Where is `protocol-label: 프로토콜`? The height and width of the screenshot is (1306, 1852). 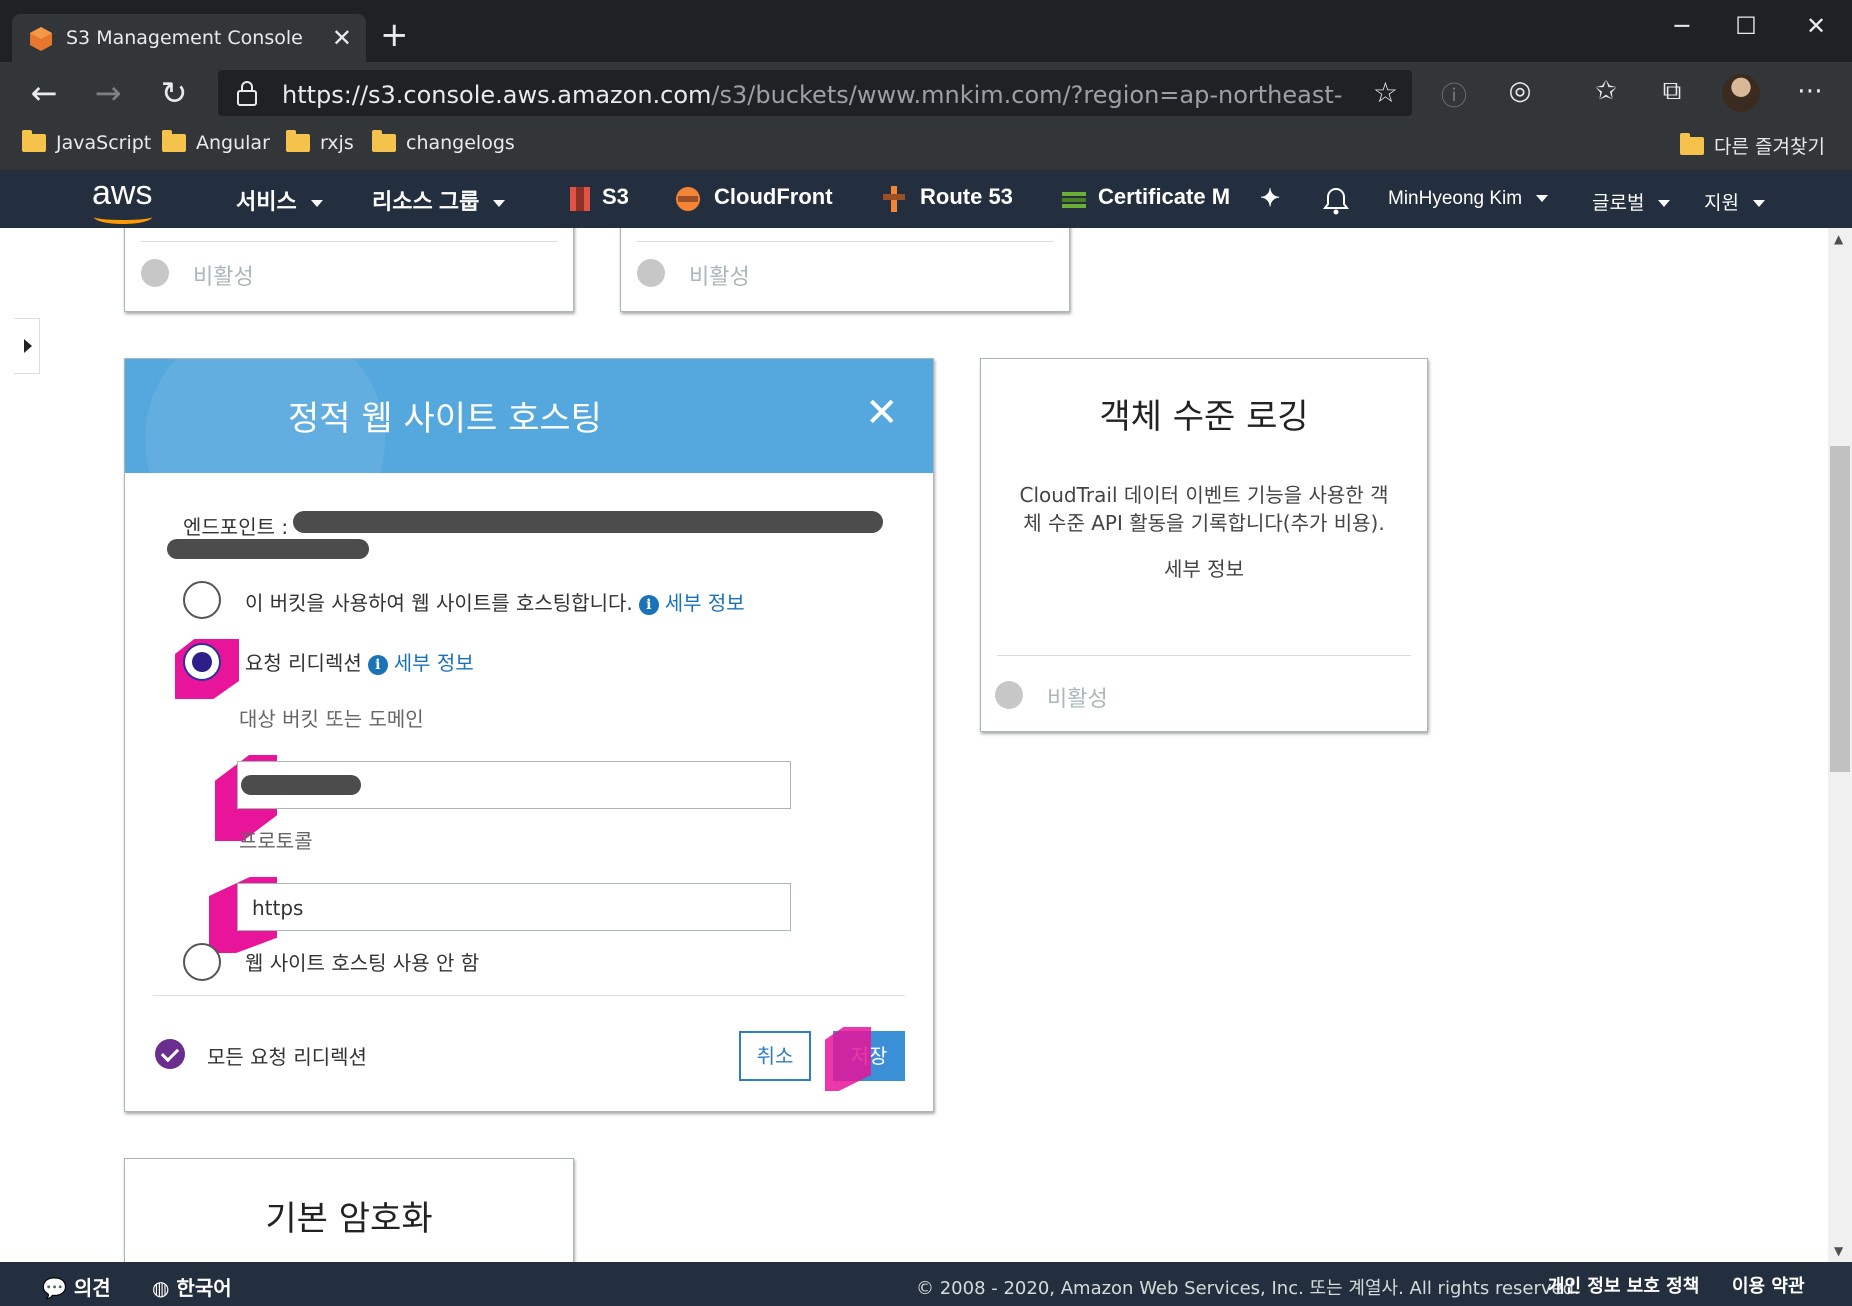 protocol-label: 프로토콜 is located at coordinates (276, 841).